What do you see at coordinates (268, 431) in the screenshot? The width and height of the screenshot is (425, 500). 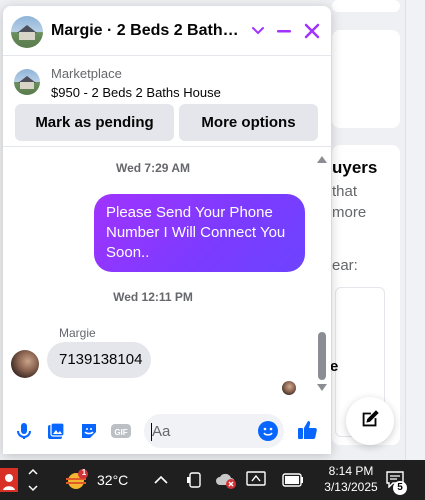 I see `emoji-icon` at bounding box center [268, 431].